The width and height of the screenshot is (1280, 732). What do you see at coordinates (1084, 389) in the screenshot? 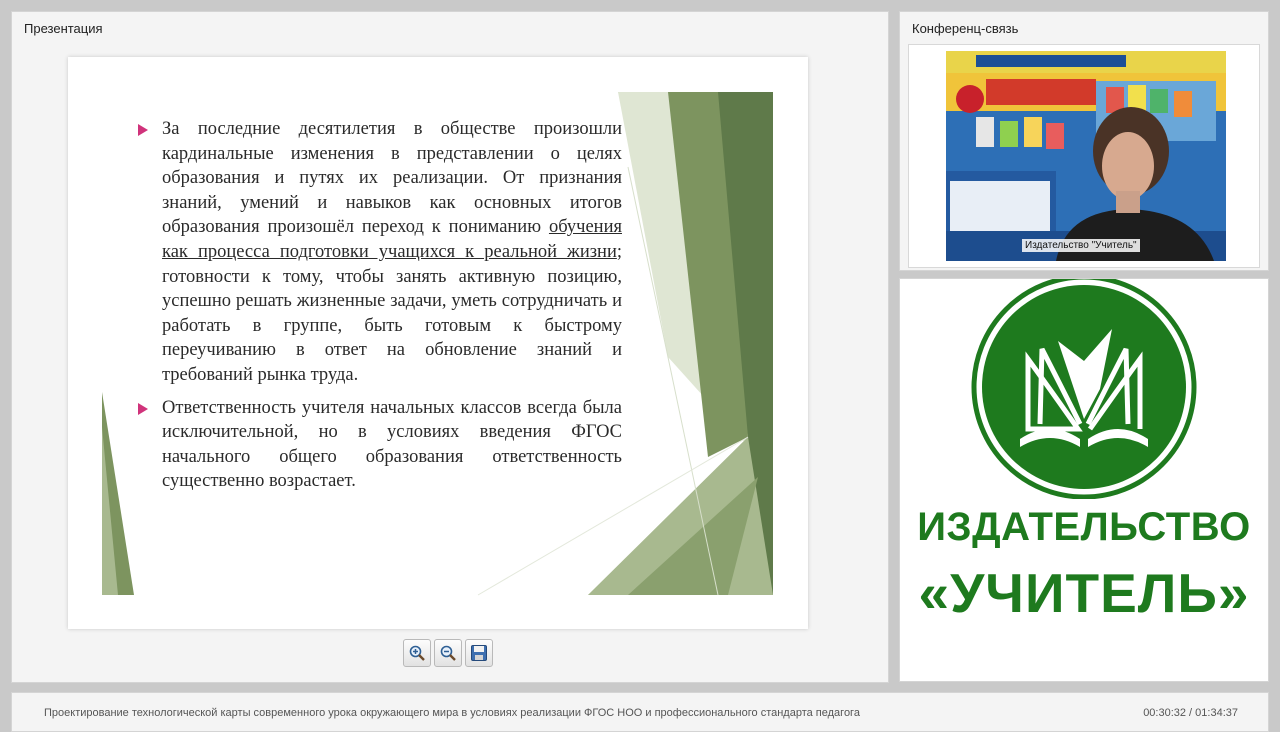
I see `publisher-logo-icon` at bounding box center [1084, 389].